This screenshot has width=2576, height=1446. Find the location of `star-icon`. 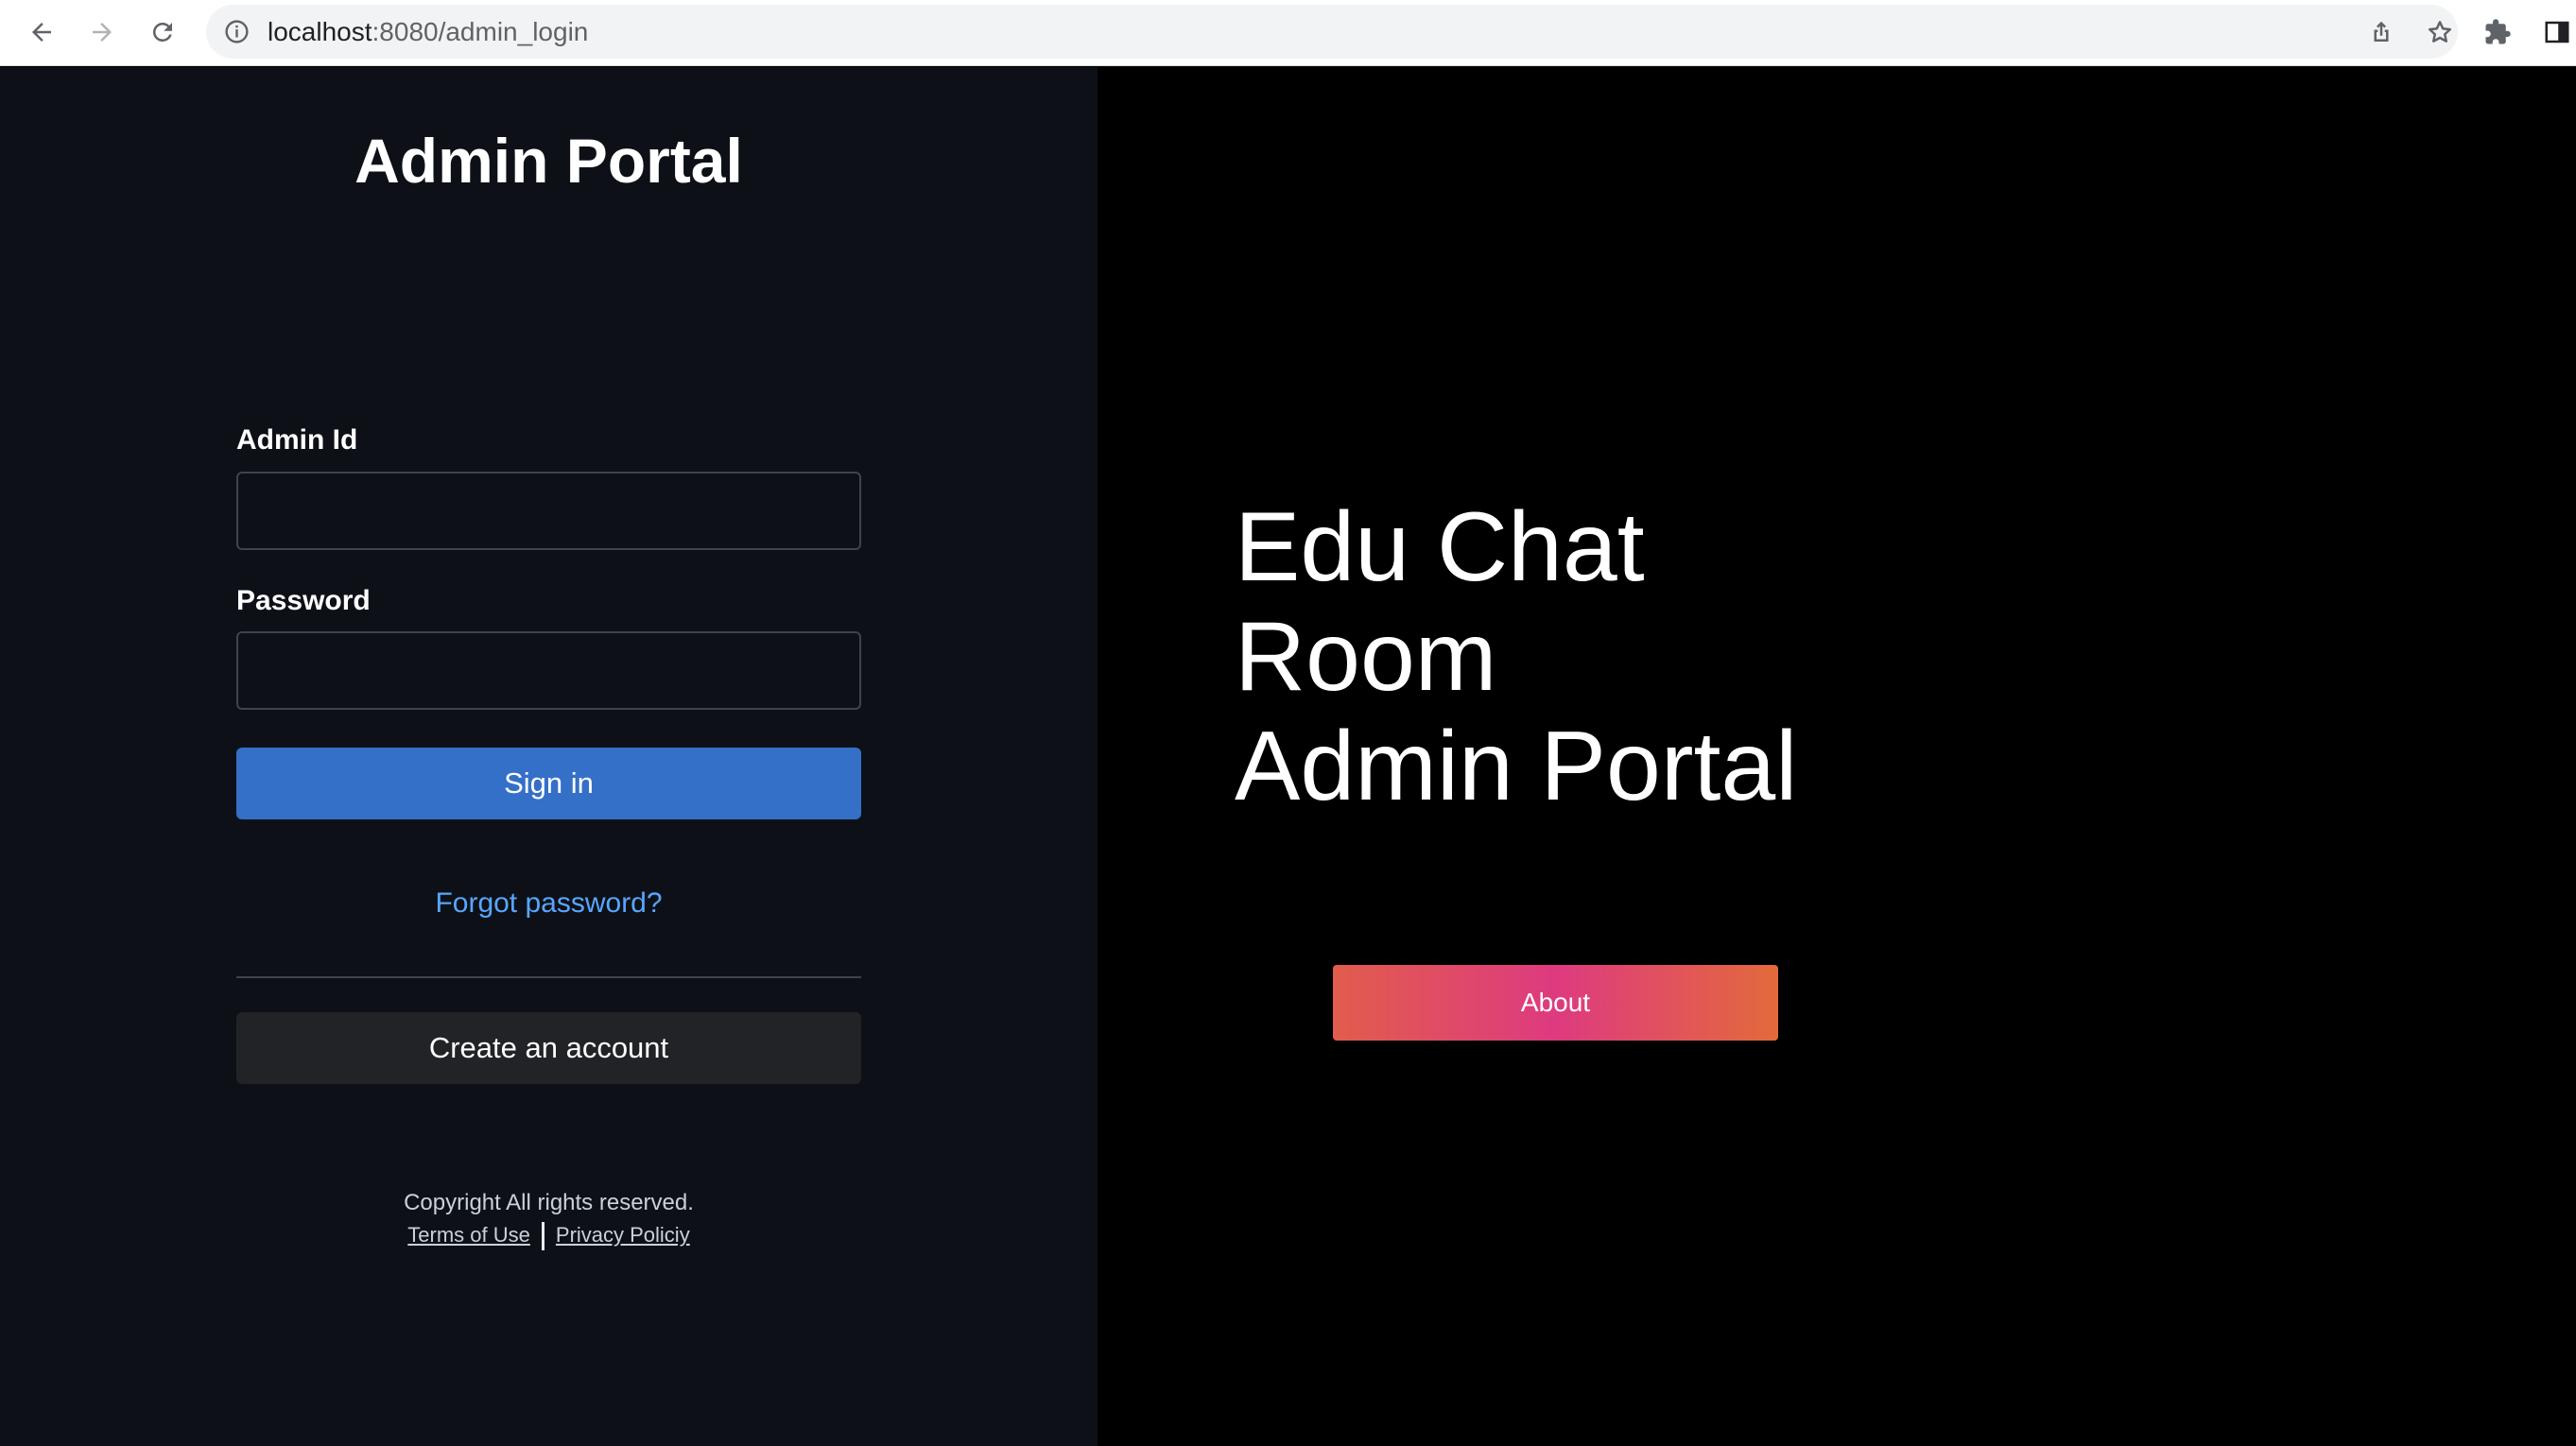

star-icon is located at coordinates (2440, 32).